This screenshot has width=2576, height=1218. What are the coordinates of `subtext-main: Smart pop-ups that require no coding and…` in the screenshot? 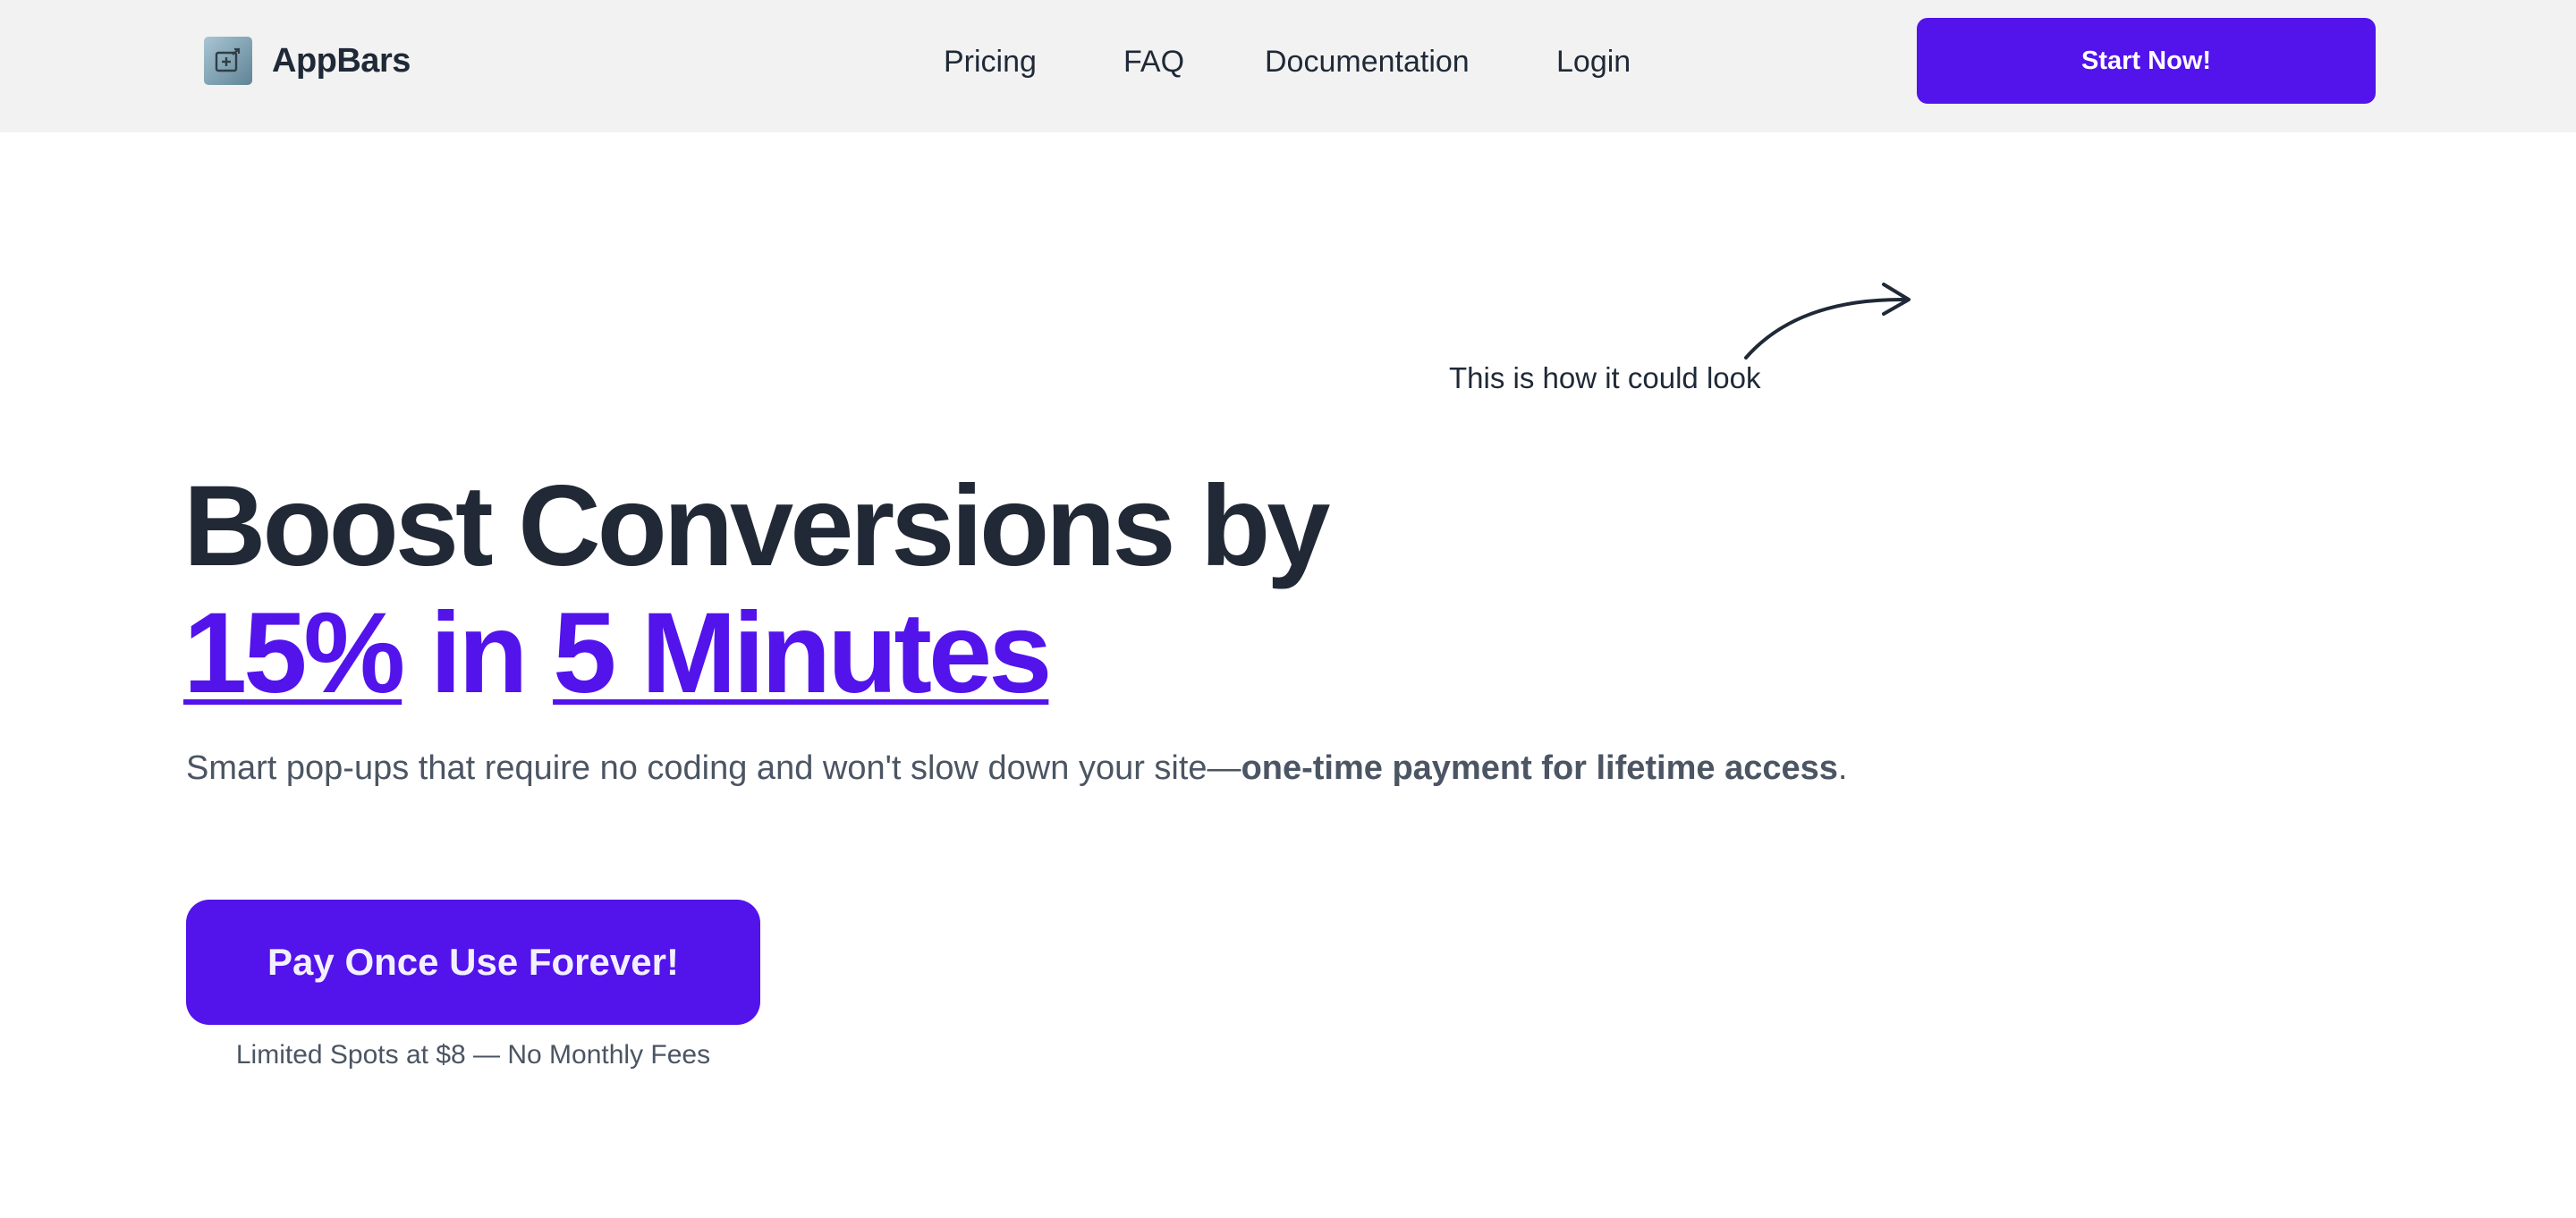 It's located at (713, 768).